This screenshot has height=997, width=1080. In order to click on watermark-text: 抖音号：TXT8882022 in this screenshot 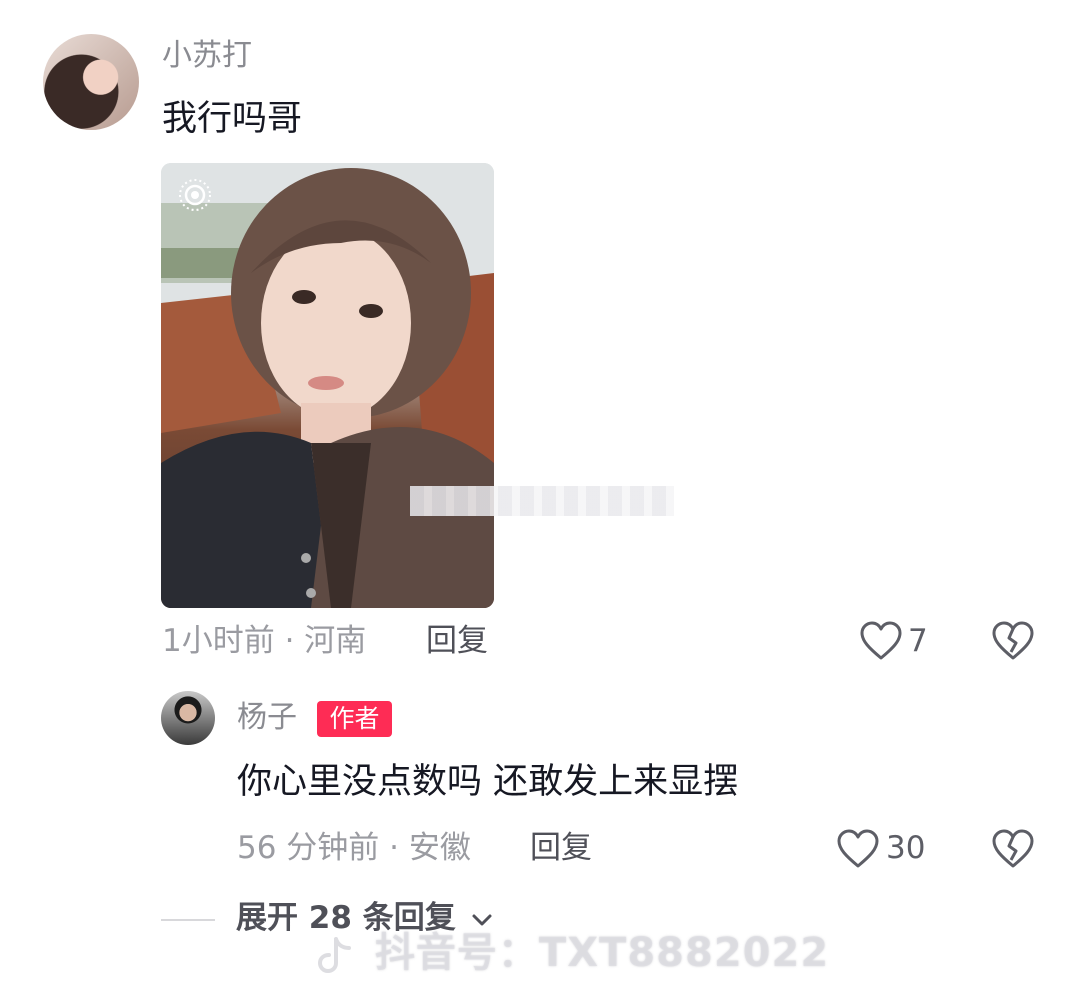, I will do `click(602, 953)`.